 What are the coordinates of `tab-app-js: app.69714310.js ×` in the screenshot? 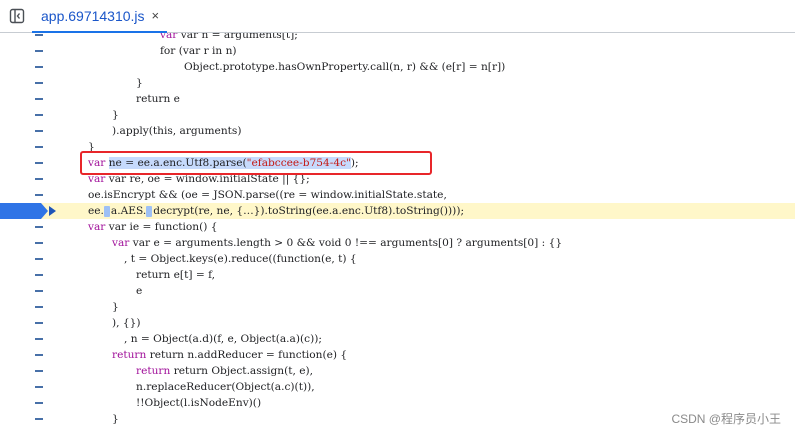 It's located at (100, 16).